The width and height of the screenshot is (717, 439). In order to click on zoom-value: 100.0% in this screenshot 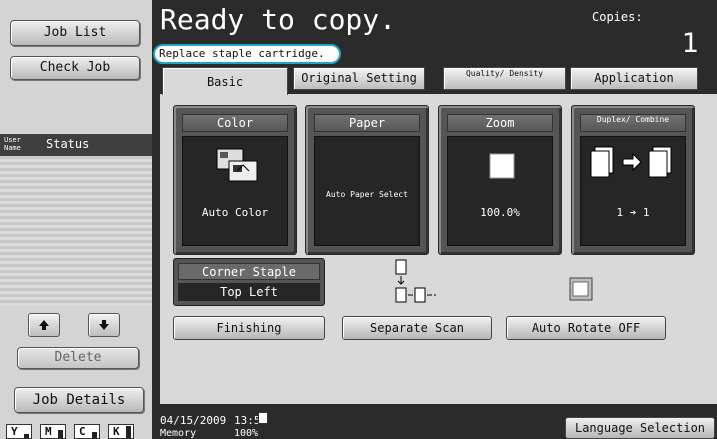, I will do `click(500, 212)`.